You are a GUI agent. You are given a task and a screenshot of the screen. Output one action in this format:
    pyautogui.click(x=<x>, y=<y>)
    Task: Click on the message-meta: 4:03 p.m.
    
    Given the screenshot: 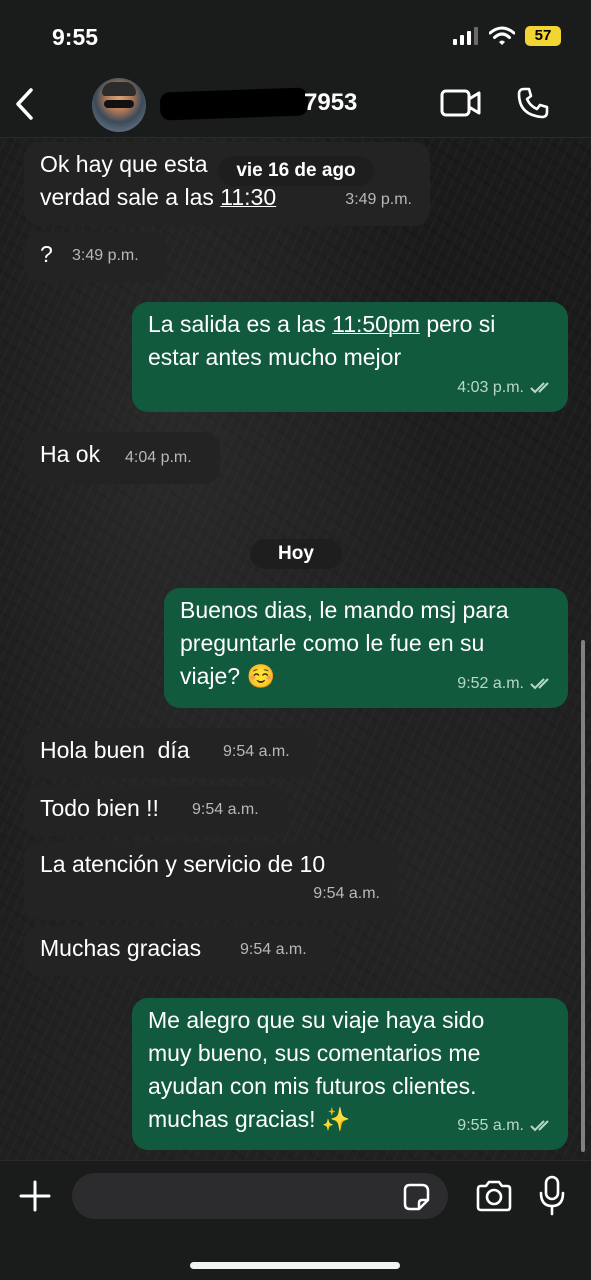 What is the action you would take?
    pyautogui.click(x=505, y=387)
    